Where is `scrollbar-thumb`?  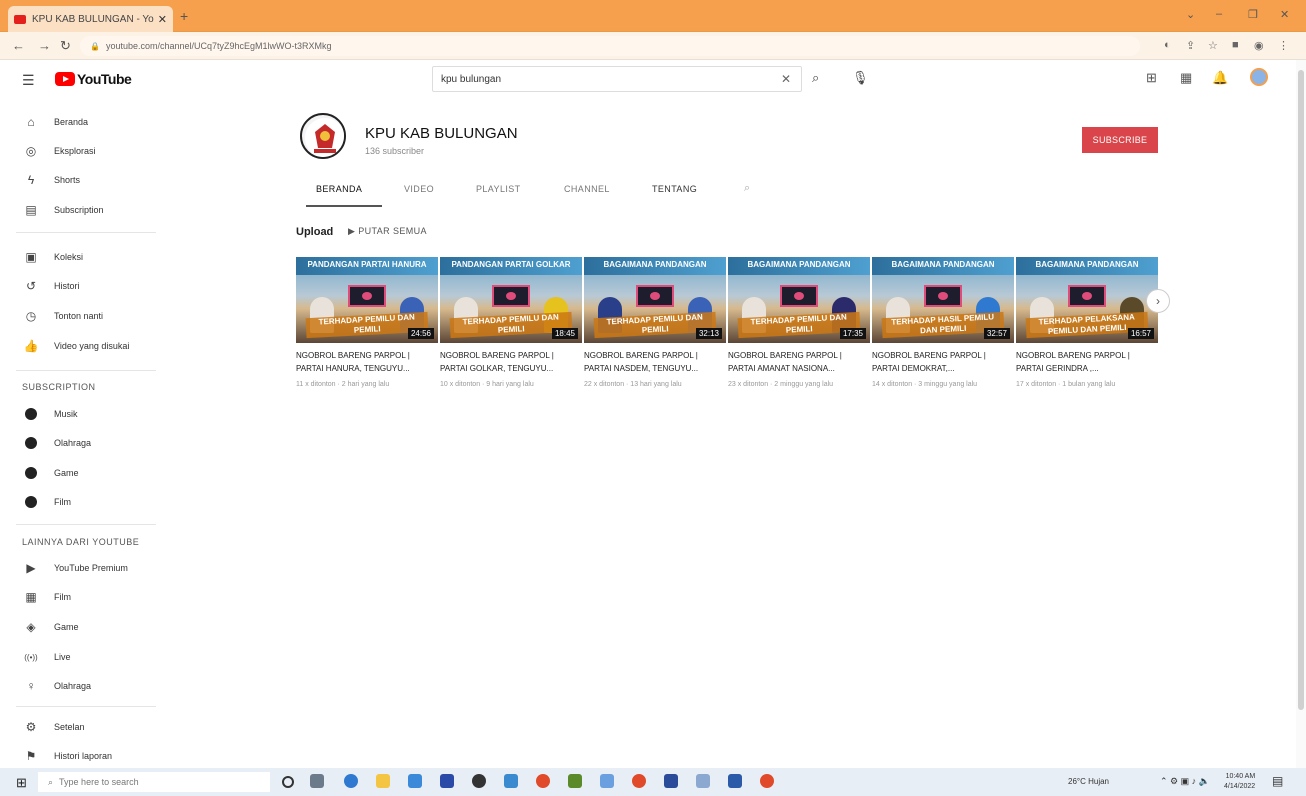 scrollbar-thumb is located at coordinates (1301, 390).